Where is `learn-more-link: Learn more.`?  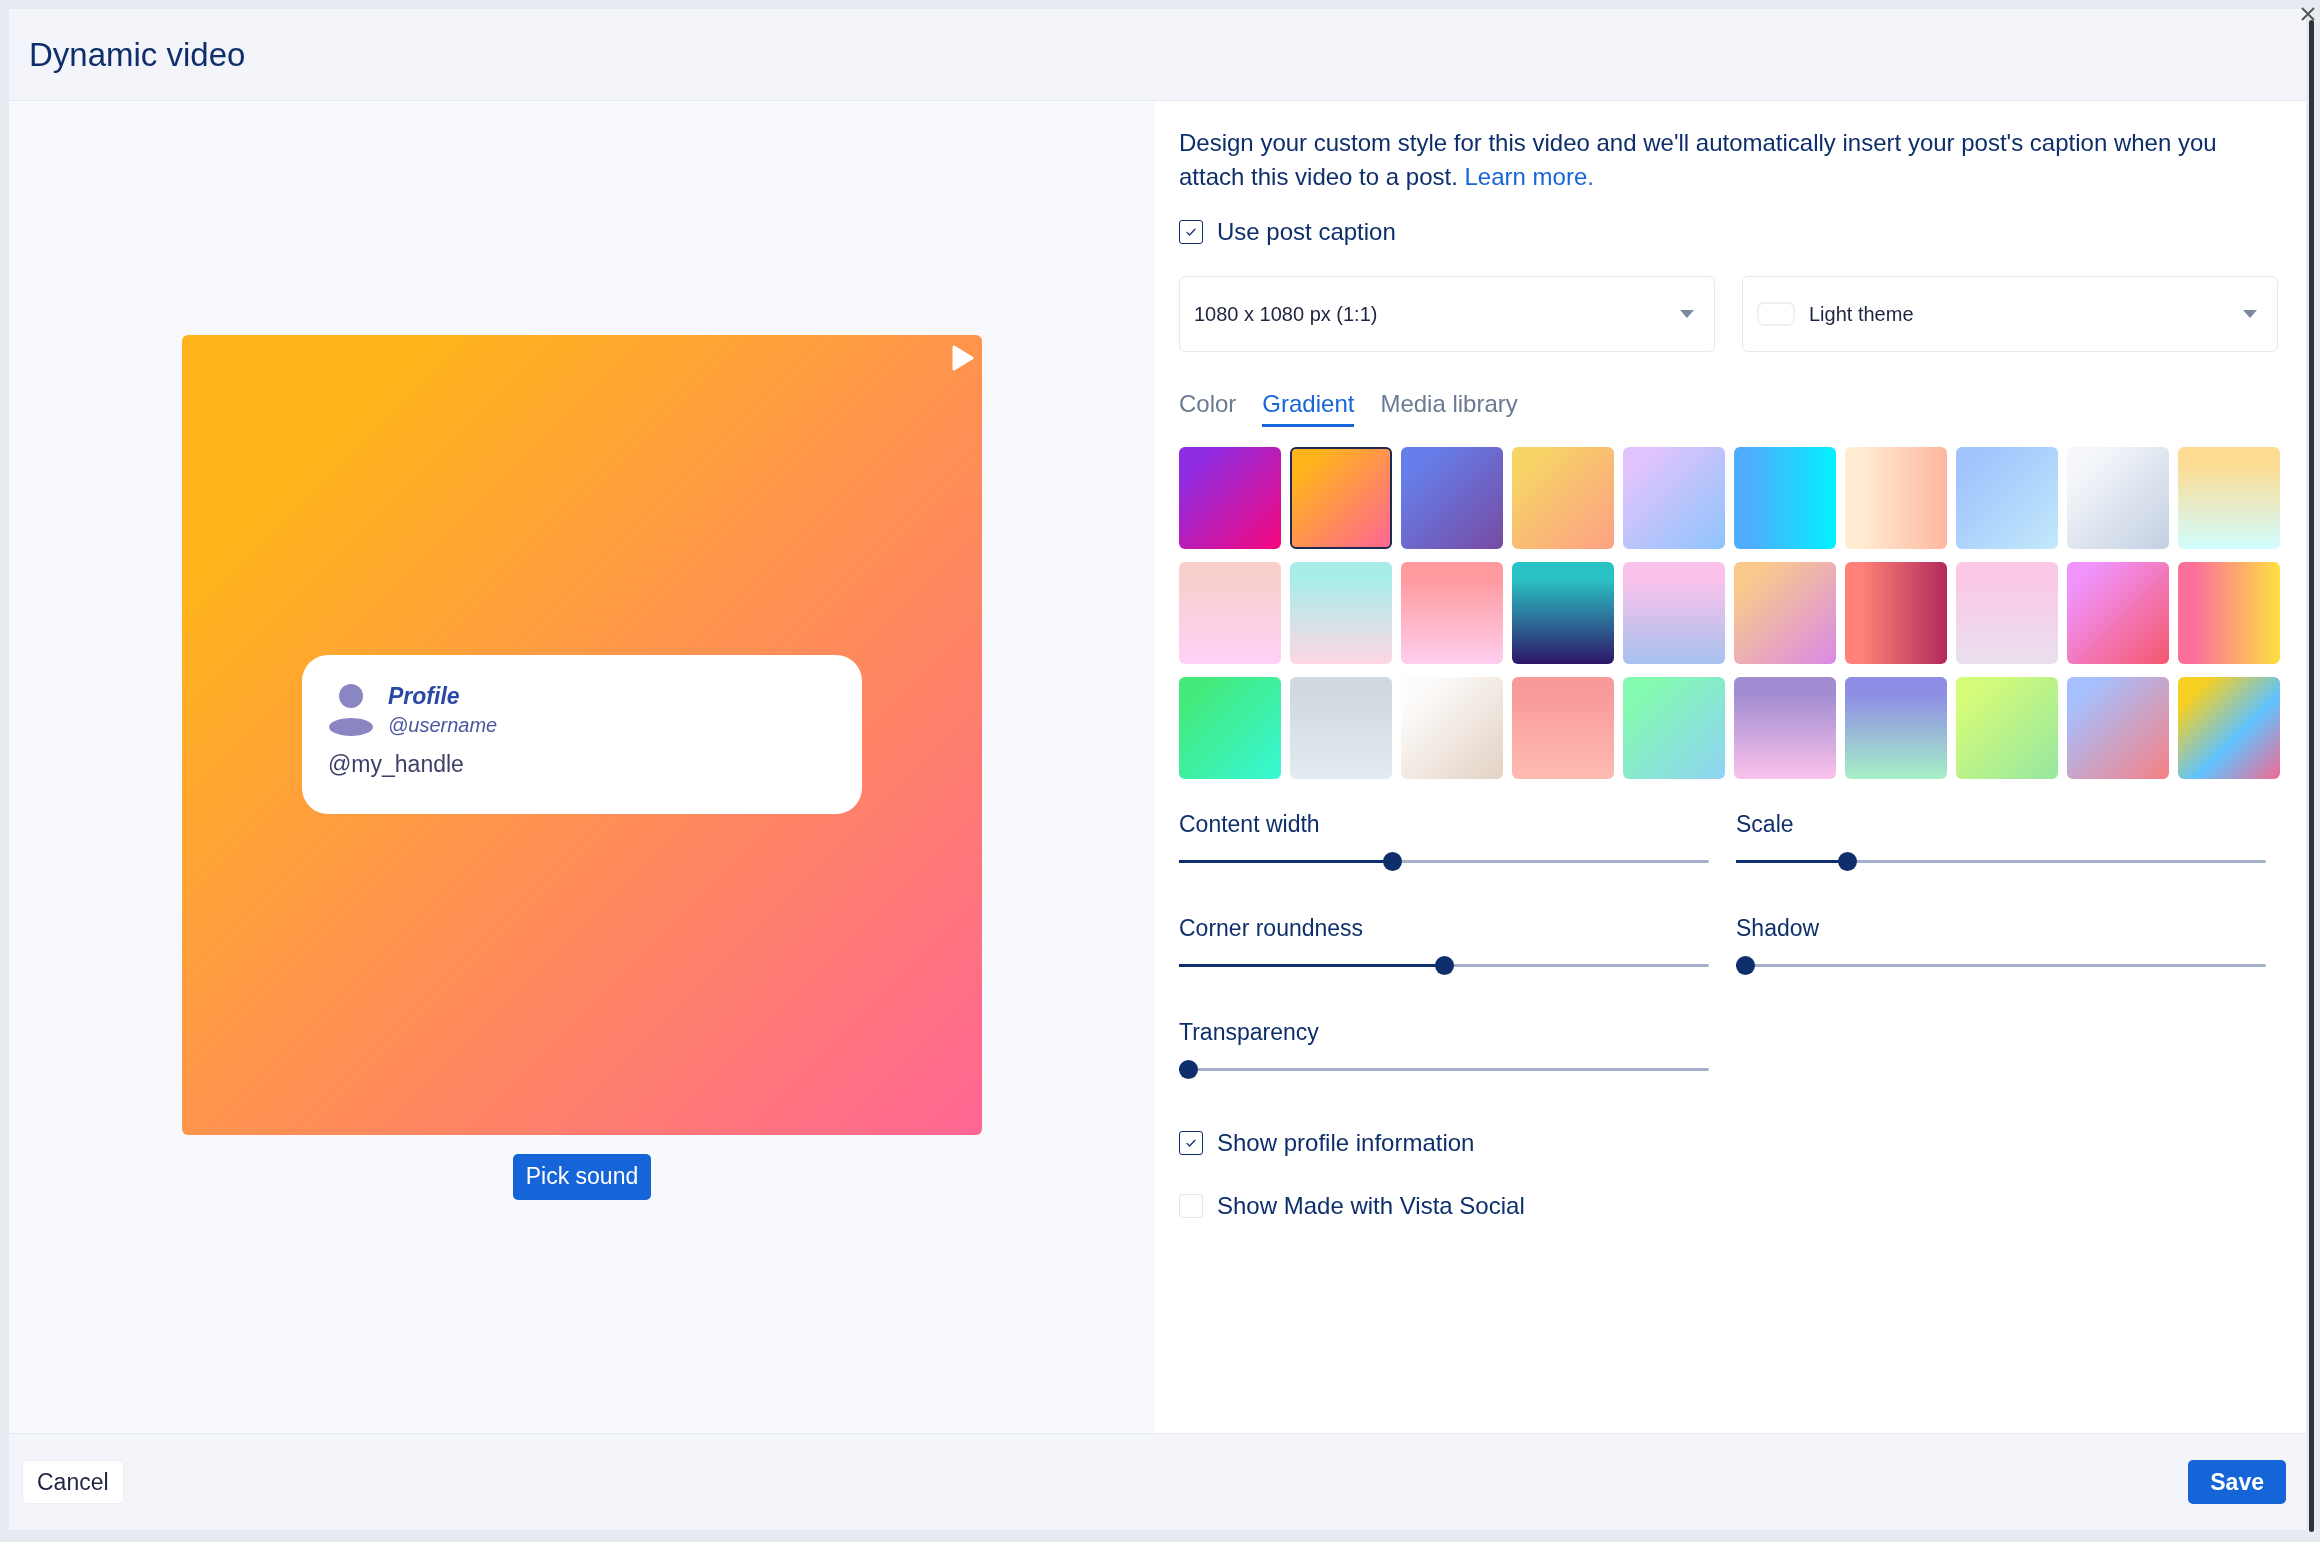
learn-more-link: Learn more. is located at coordinates (1529, 176).